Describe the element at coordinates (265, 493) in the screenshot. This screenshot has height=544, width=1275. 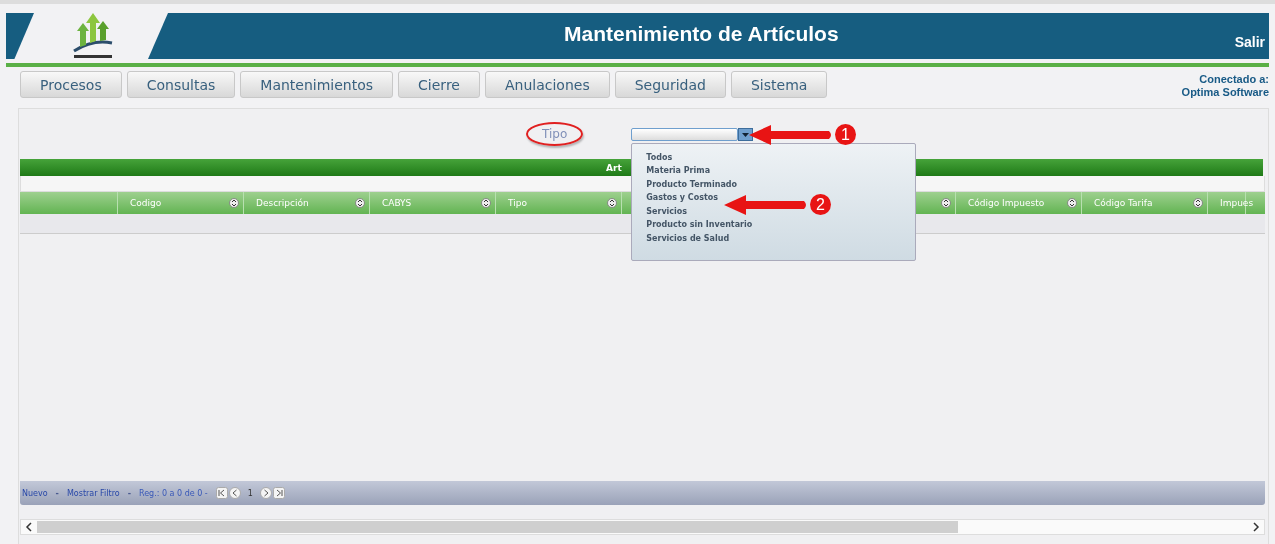
I see `next-page-icon` at that location.